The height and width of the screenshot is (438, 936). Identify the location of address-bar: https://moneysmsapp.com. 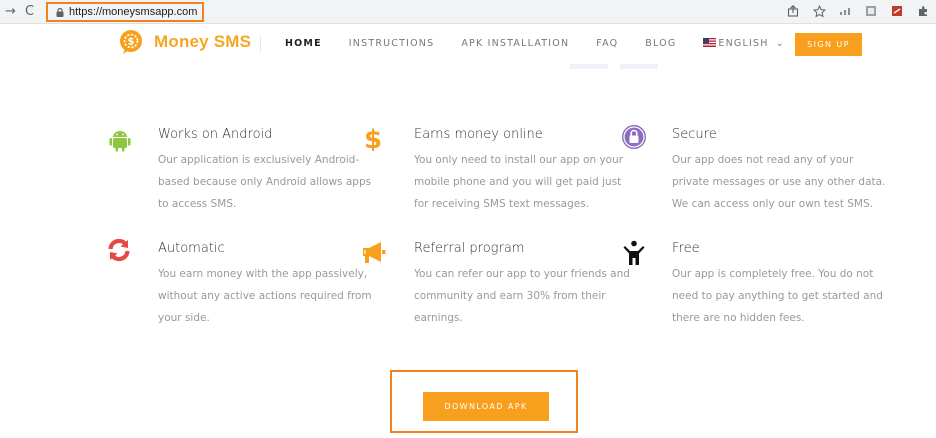
(125, 12).